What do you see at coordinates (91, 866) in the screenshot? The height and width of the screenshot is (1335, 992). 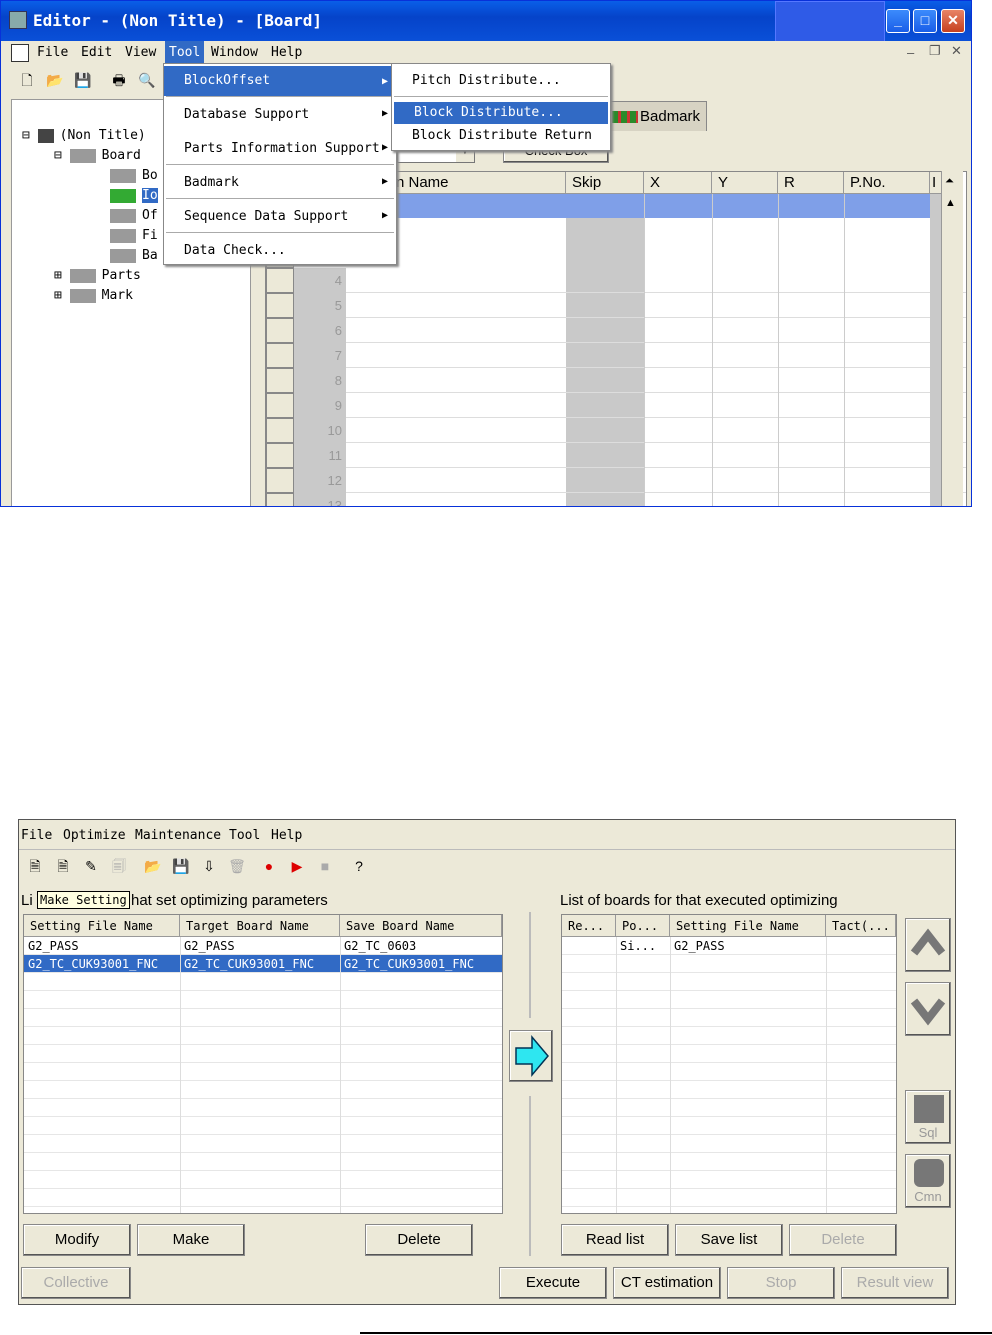 I see `edit-setting-icon: ✎` at bounding box center [91, 866].